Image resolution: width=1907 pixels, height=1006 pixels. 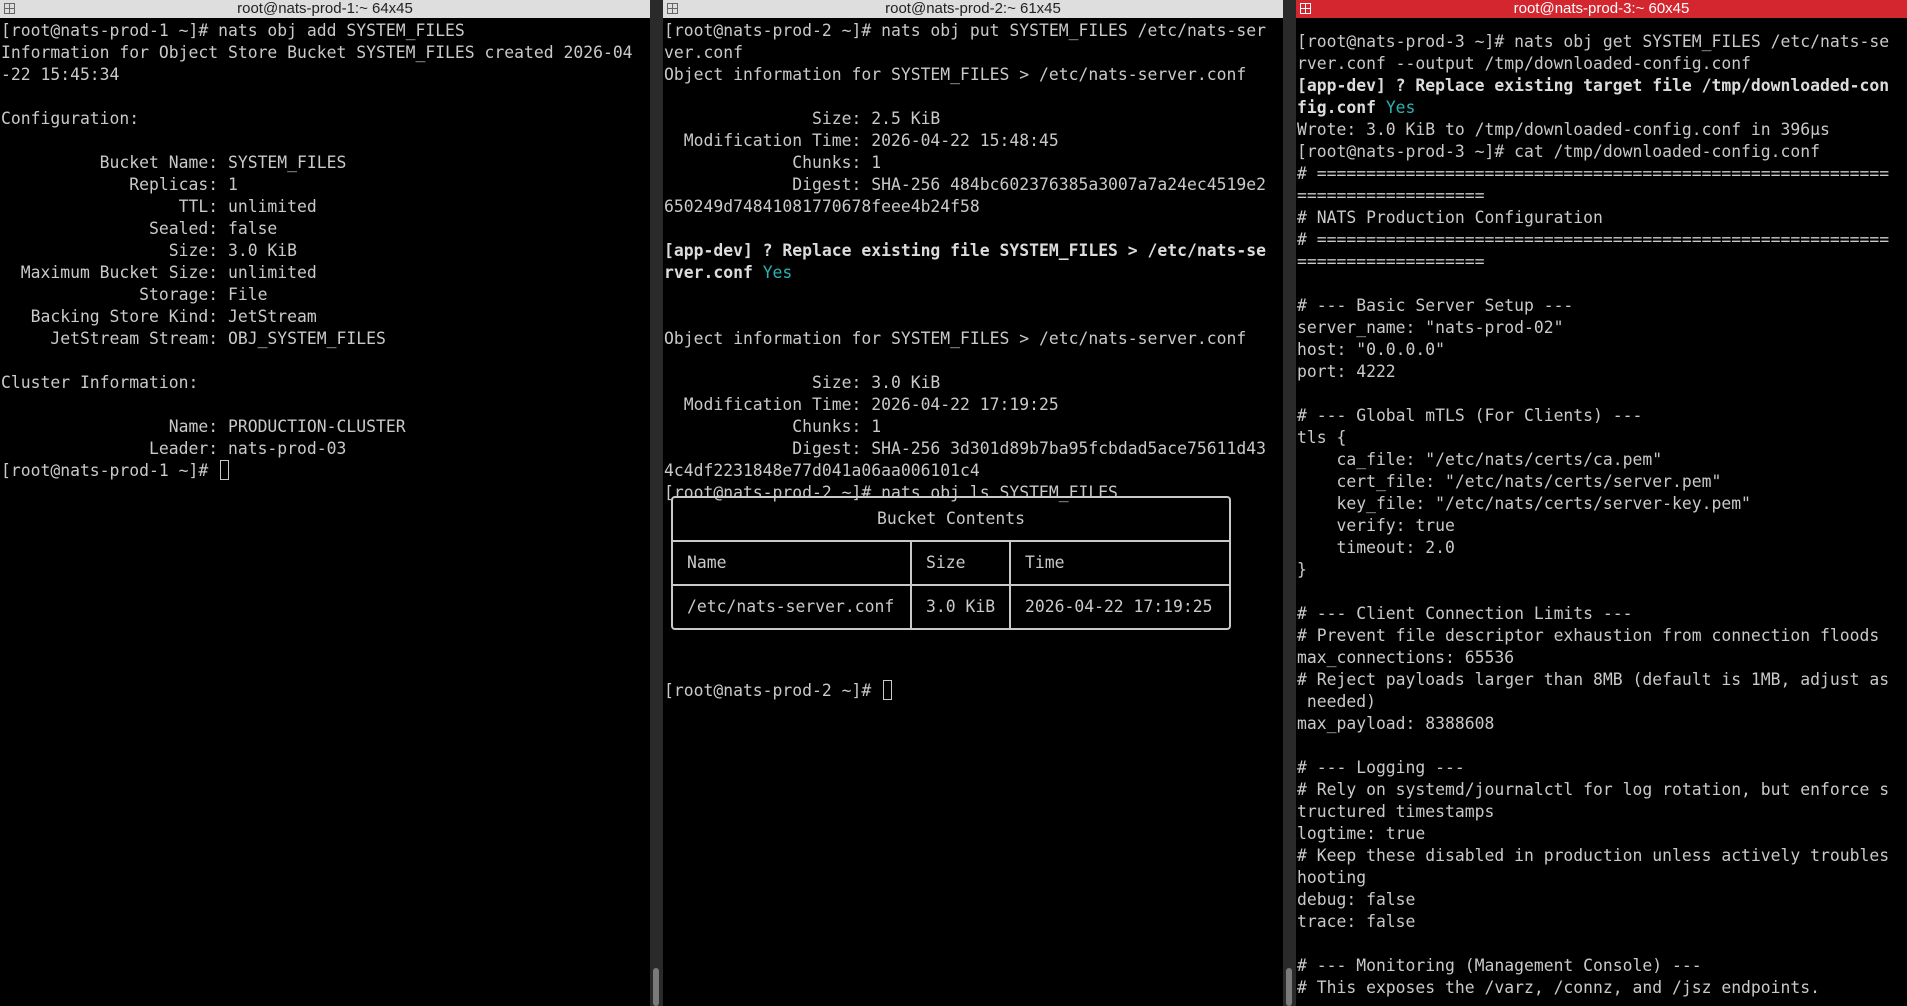 I want to click on terminal-line: Maximum Bucket Size: unlimited, so click(x=159, y=272).